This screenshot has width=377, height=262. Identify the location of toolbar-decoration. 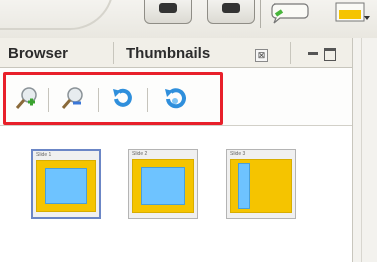
(57, 15).